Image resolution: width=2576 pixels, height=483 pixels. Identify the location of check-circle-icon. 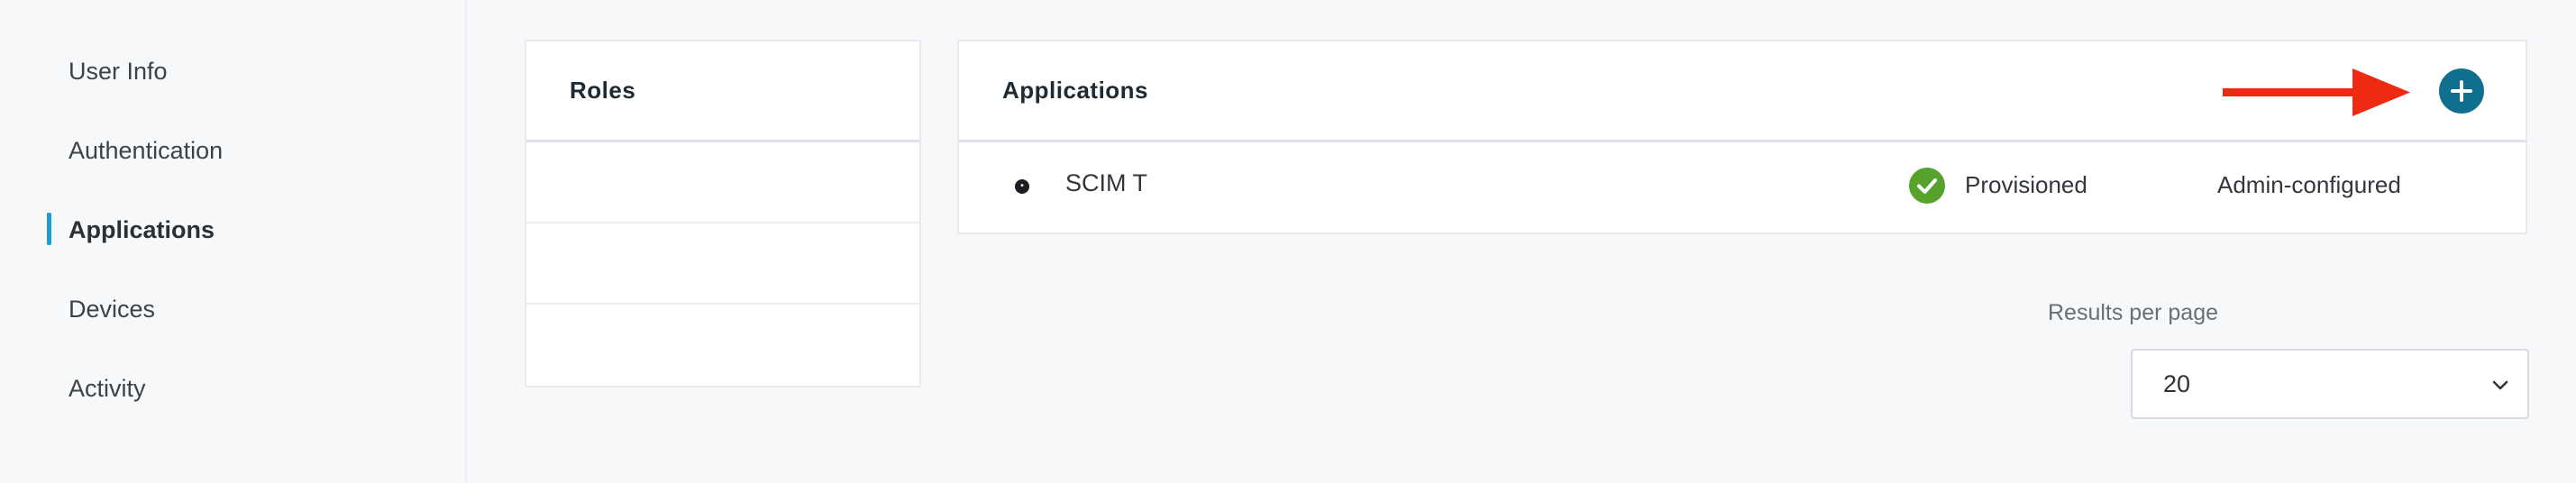
(1927, 186).